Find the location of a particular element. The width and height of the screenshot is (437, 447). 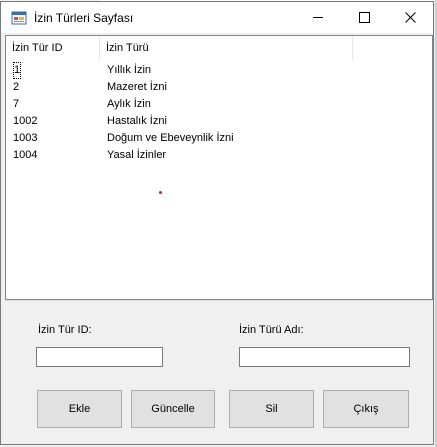

add-button: Ekle is located at coordinates (79, 409).